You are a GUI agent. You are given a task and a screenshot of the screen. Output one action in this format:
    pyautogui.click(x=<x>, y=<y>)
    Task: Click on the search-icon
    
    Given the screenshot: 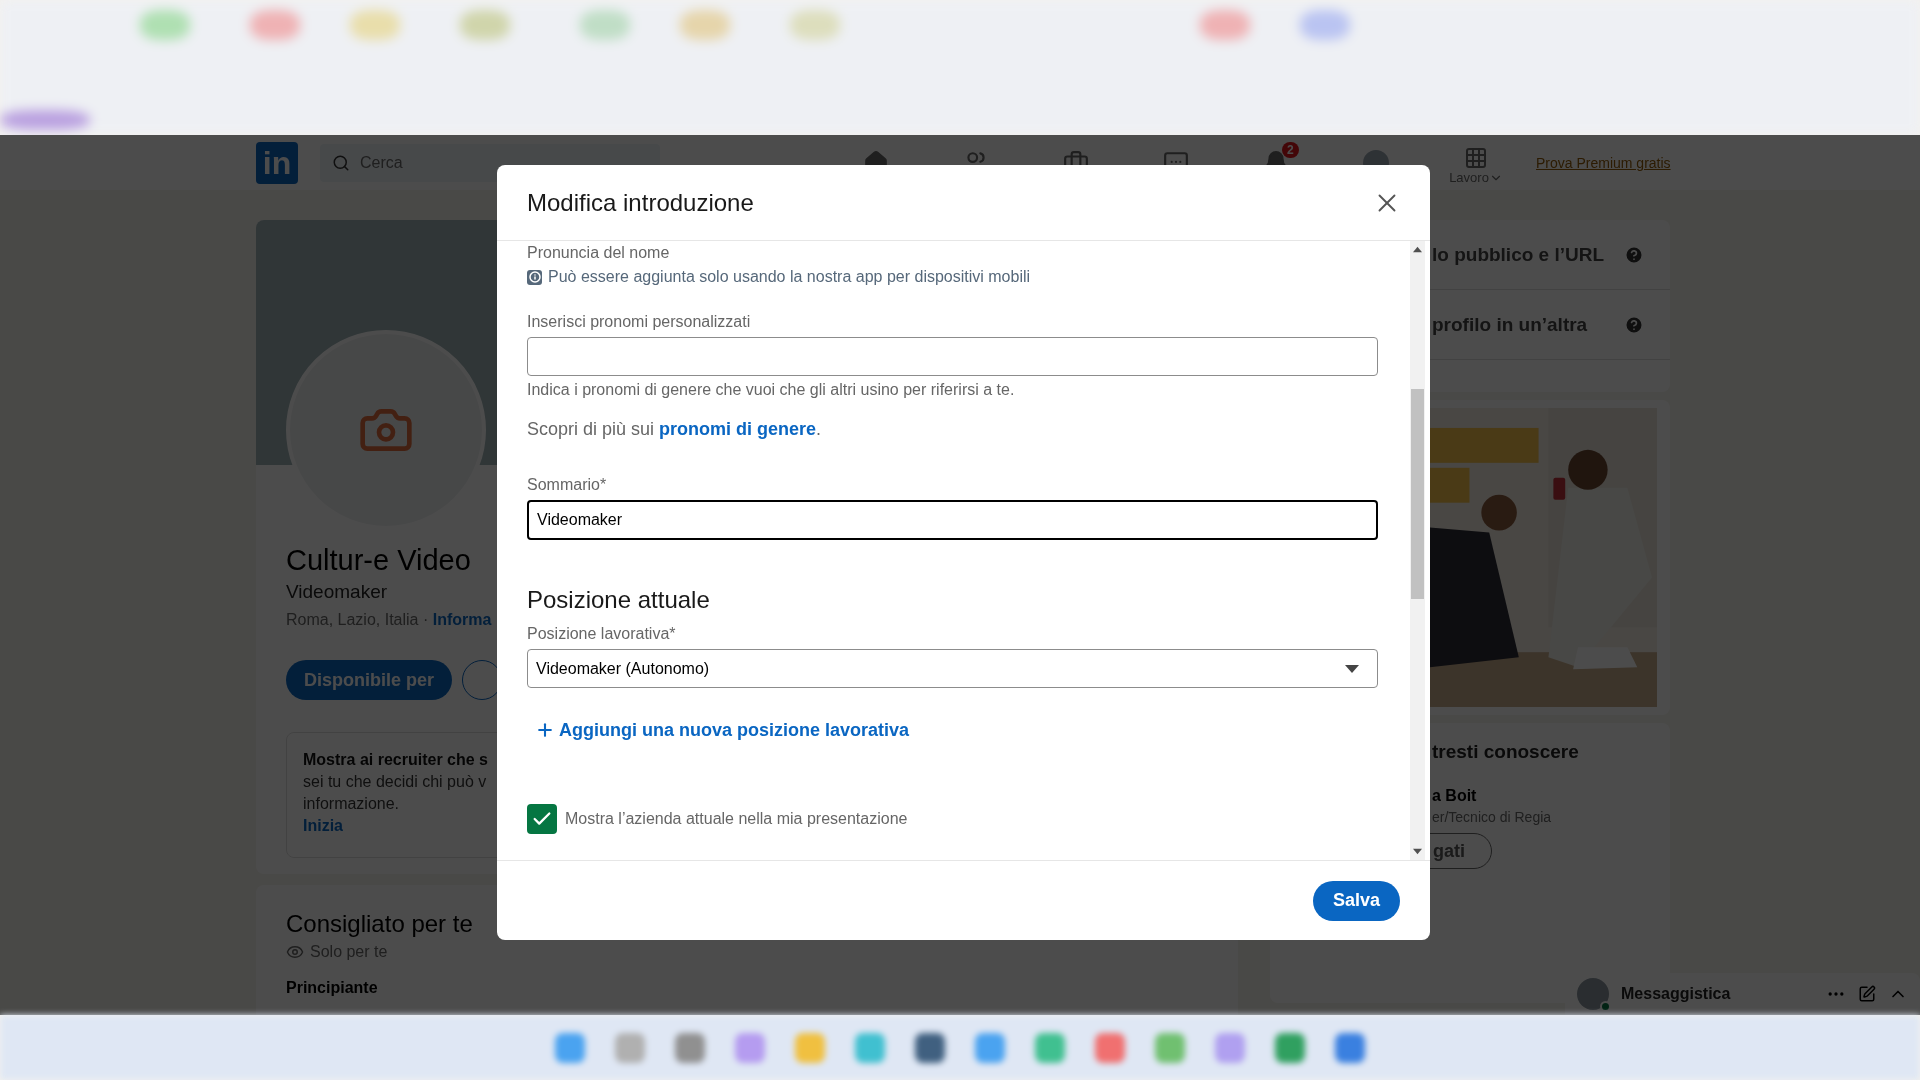 What is the action you would take?
    pyautogui.click(x=341, y=162)
    